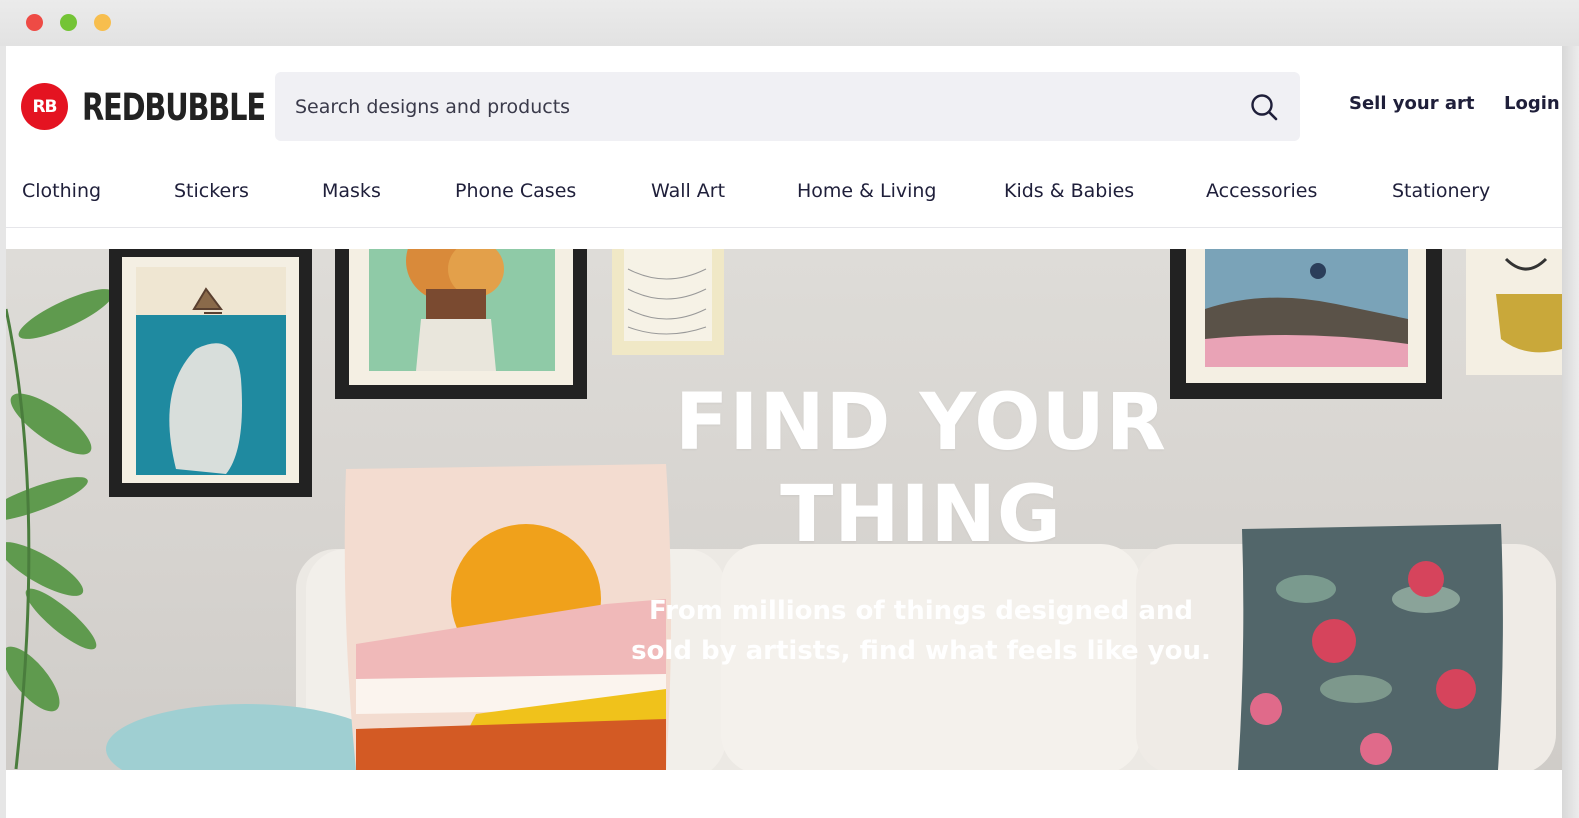  I want to click on framed-print-whale, so click(210, 373).